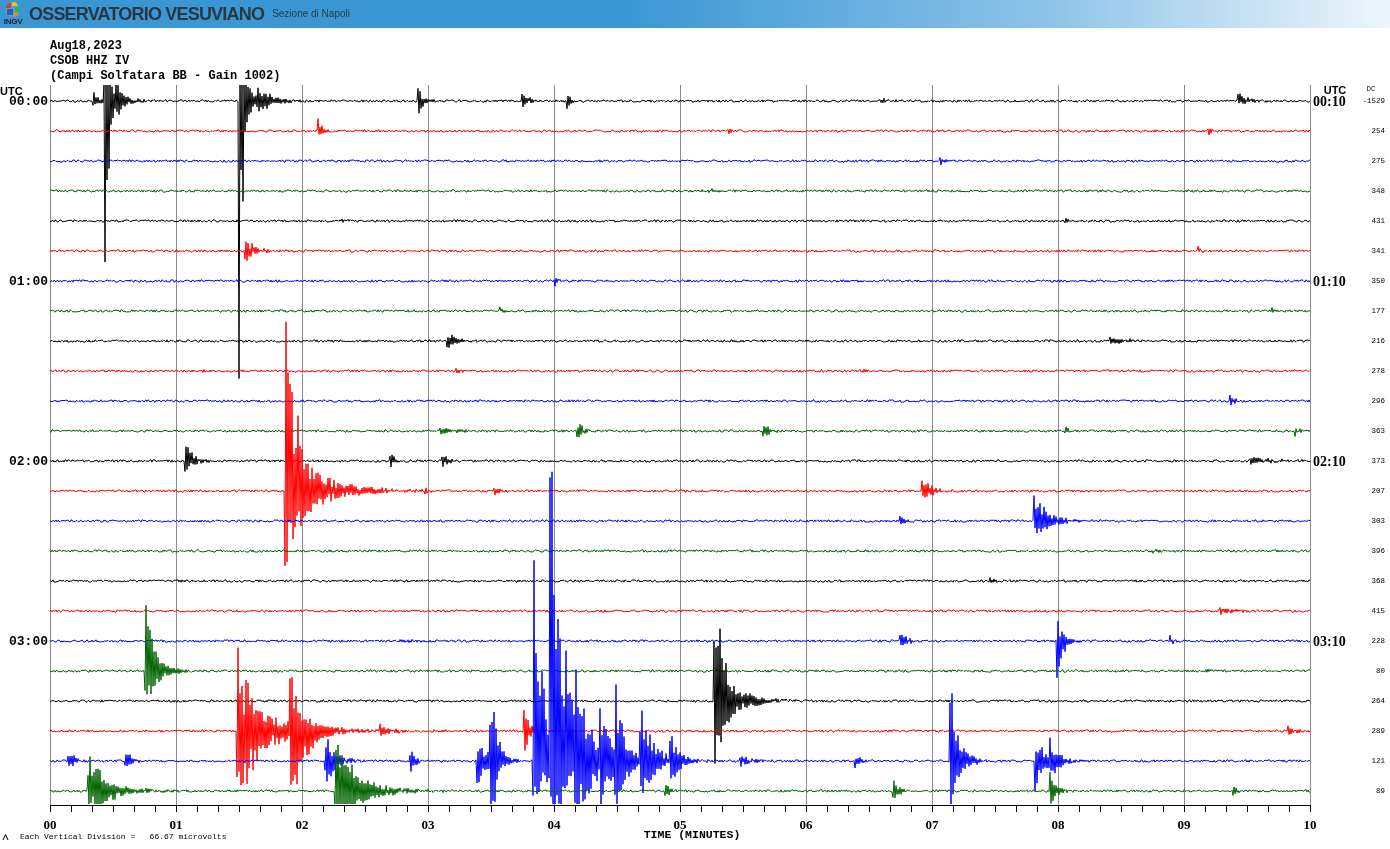  What do you see at coordinates (554, 824) in the screenshot?
I see `axis-tick-label: 04` at bounding box center [554, 824].